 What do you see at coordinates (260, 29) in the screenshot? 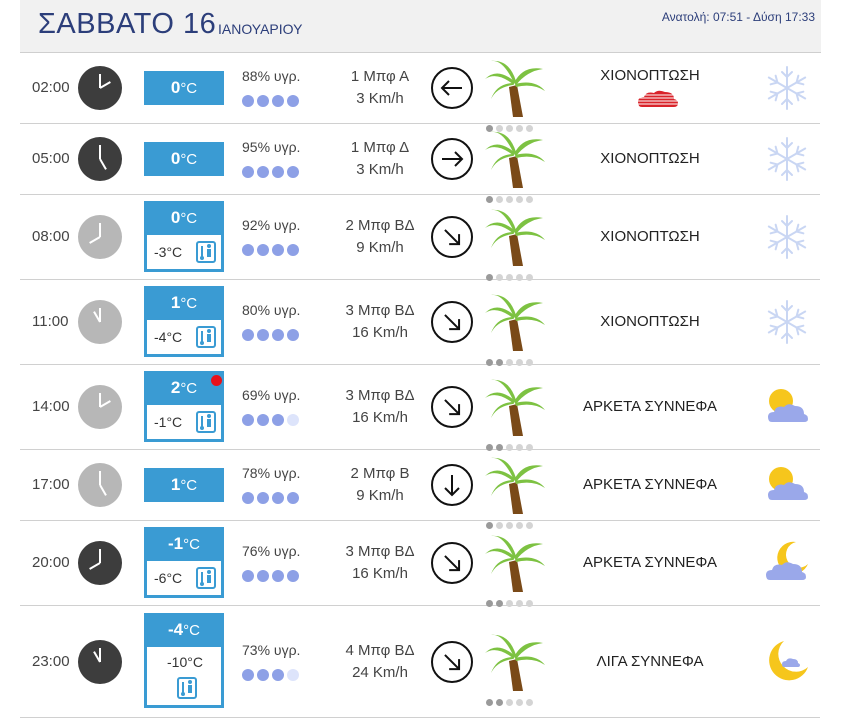
I see `month-label: ΙΑΝΟΥΑΡΙΟΥ` at bounding box center [260, 29].